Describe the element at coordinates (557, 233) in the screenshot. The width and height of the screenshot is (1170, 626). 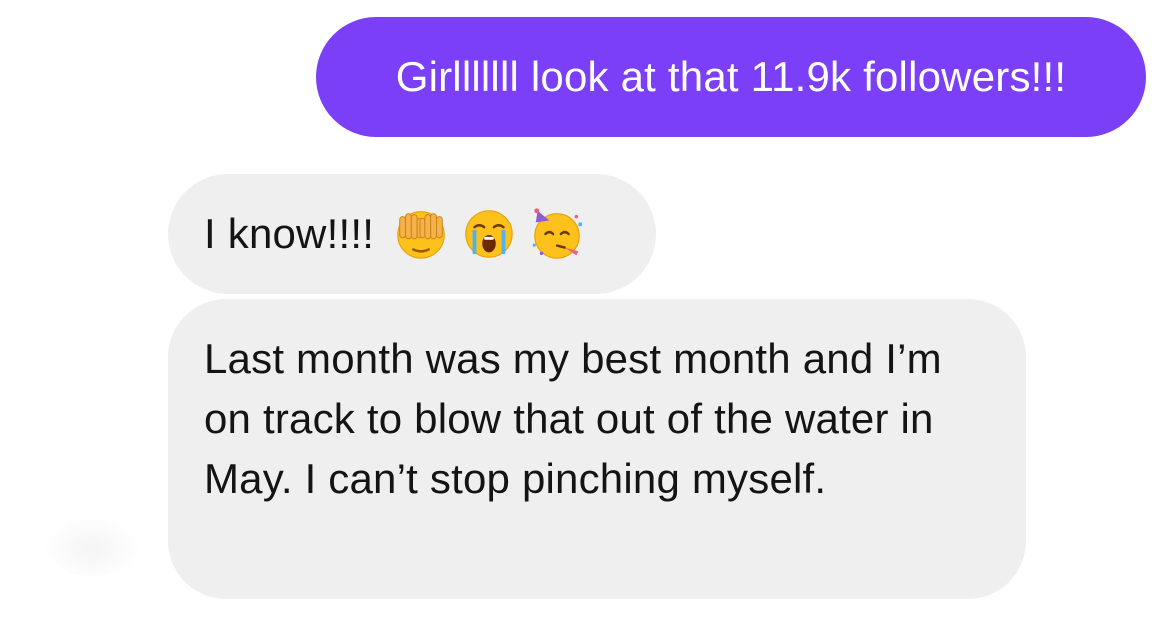
I see `partying-face-emoji` at that location.